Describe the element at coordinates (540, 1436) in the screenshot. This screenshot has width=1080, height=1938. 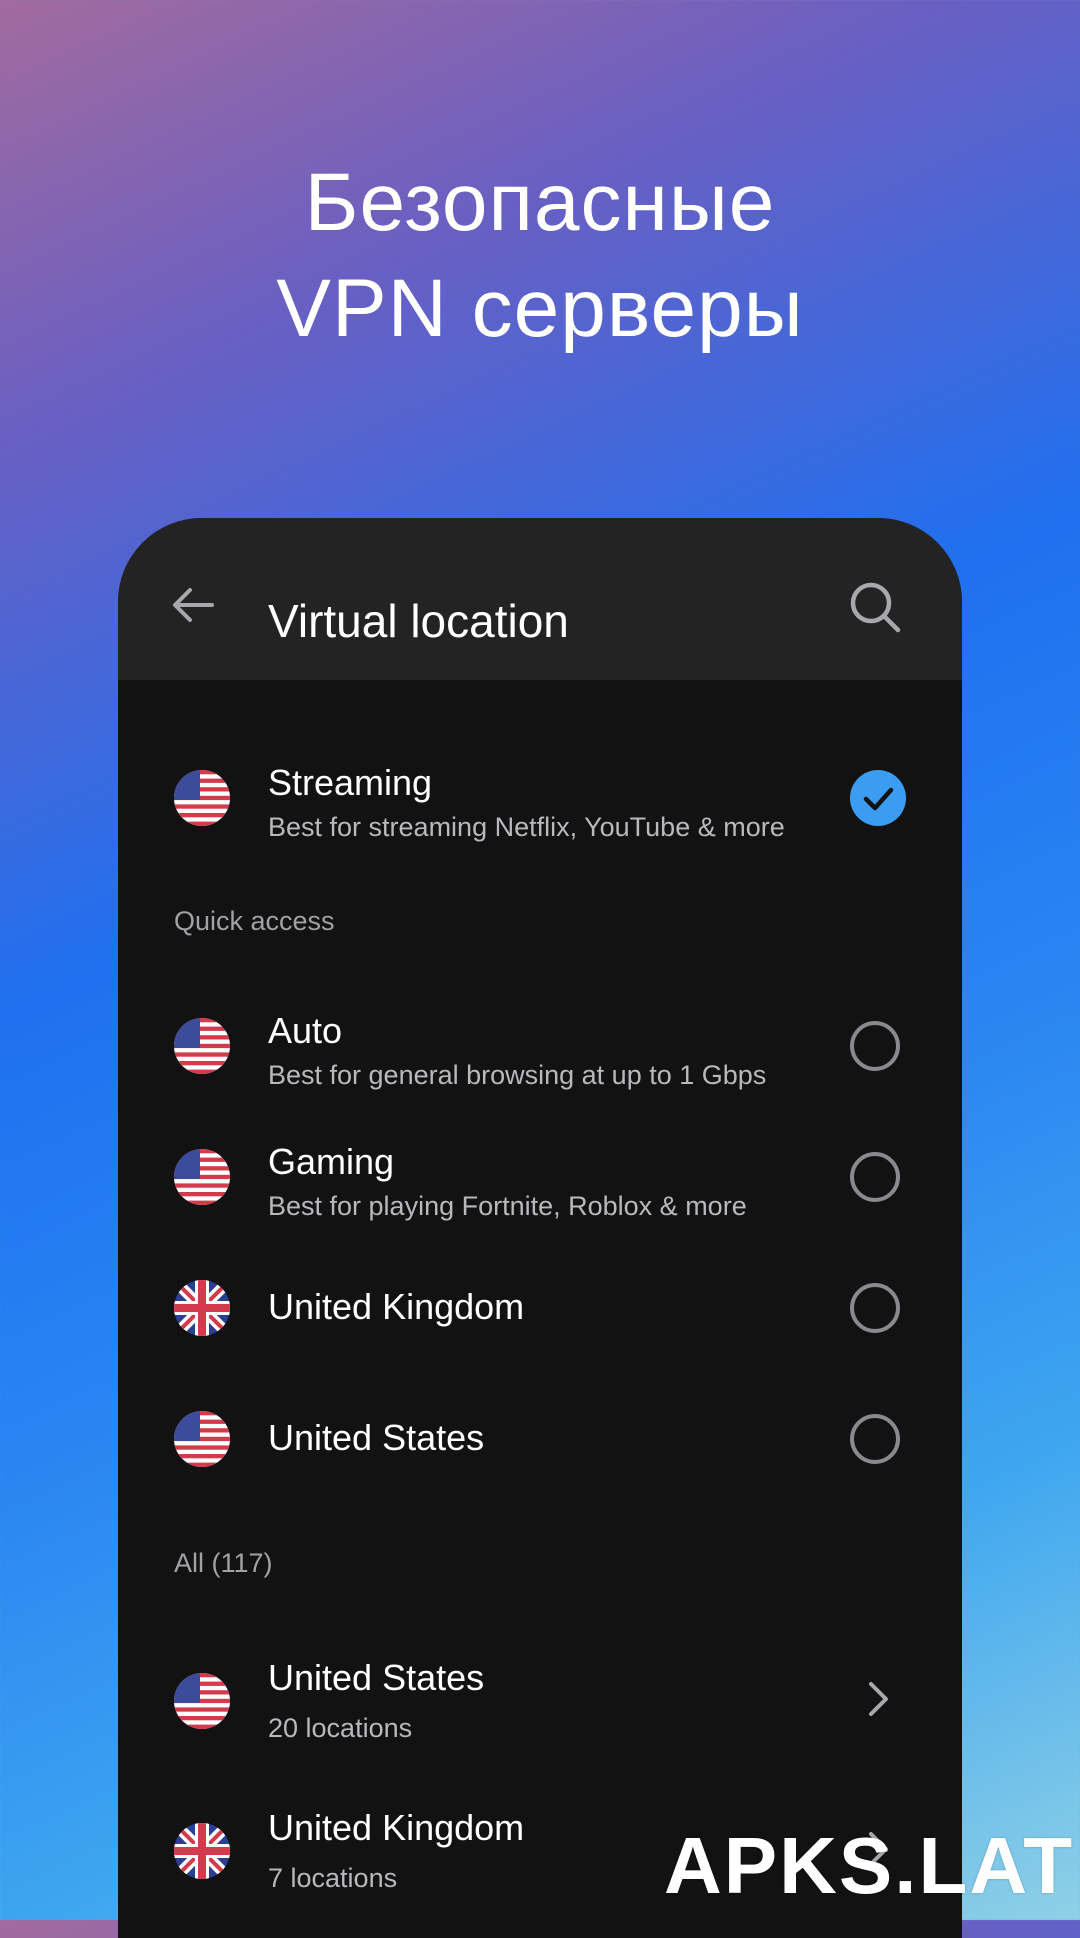
I see `list-item-united-states: United States` at that location.